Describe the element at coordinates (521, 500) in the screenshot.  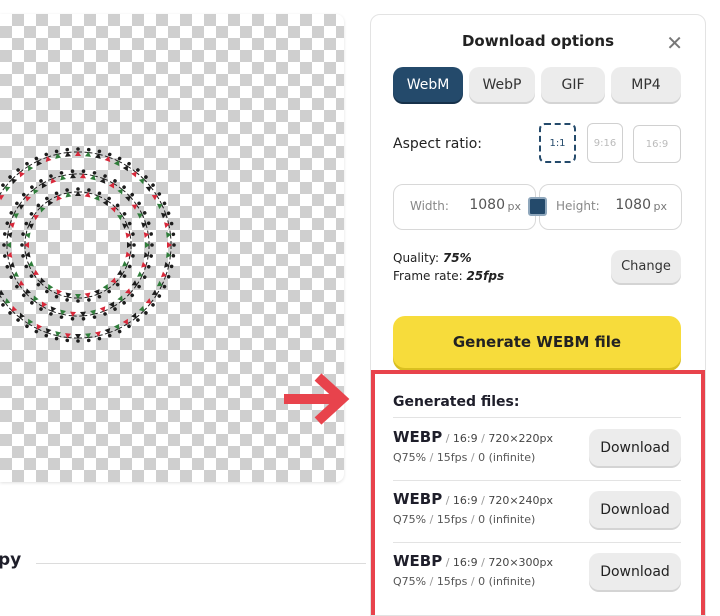
I see `file-size: 720×240px` at that location.